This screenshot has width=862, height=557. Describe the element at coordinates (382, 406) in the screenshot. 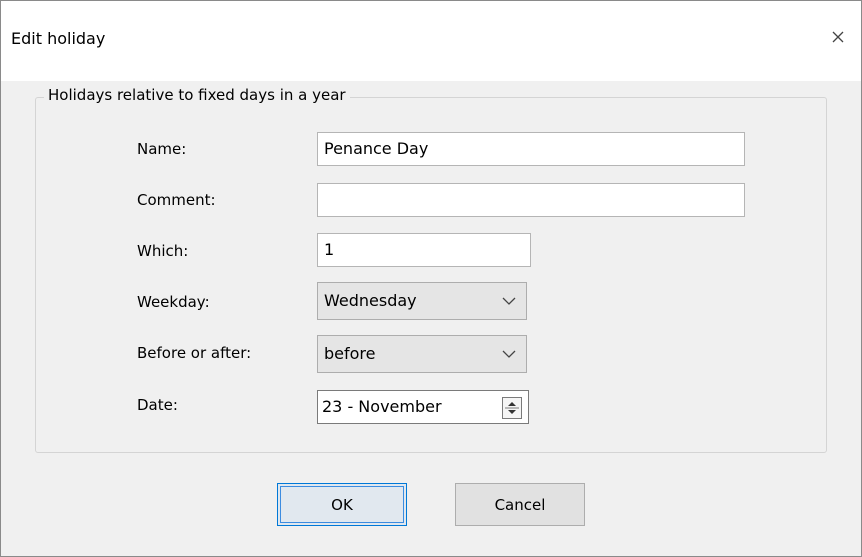

I see `date-value: 23 - November` at that location.